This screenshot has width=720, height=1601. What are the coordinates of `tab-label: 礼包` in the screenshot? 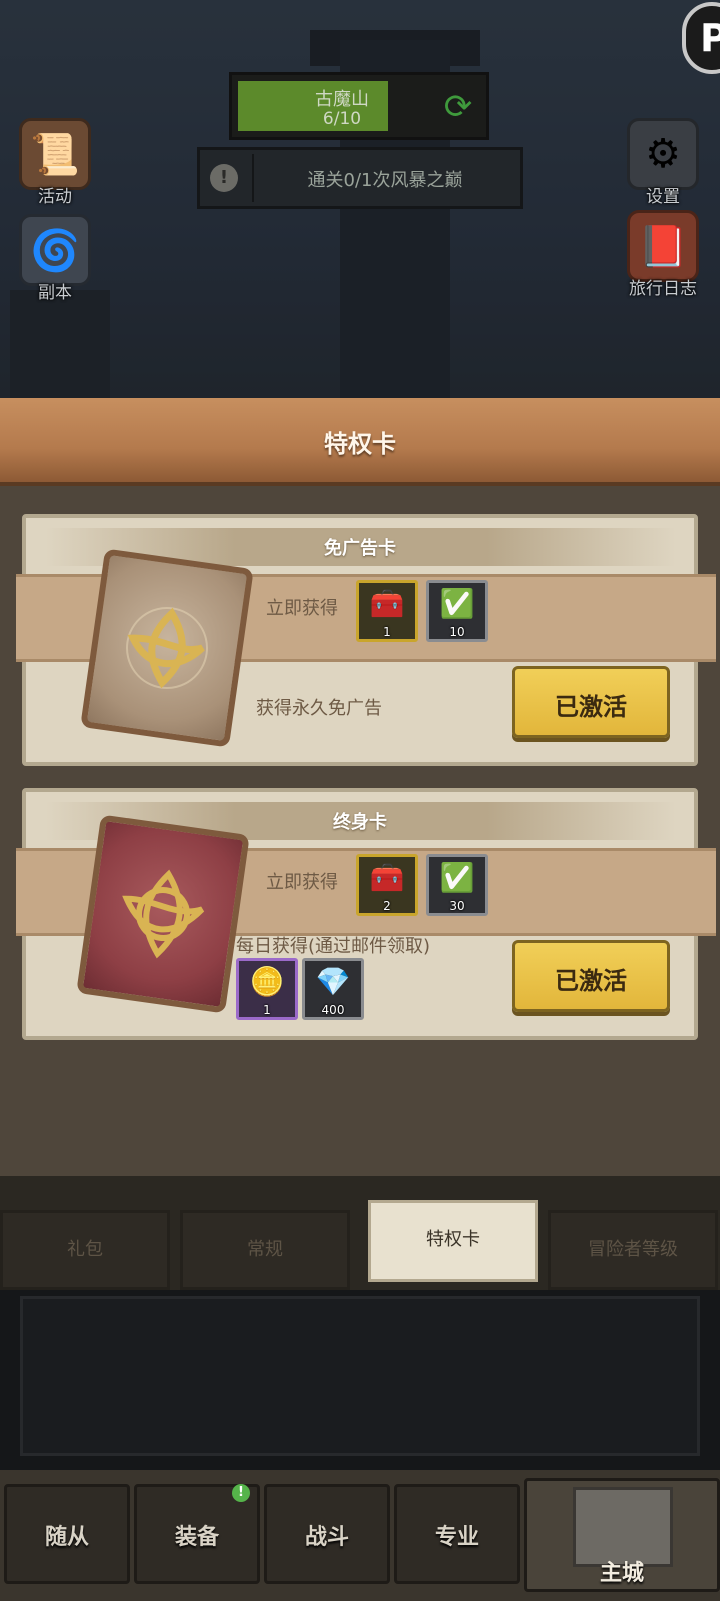 It's located at (85, 1249).